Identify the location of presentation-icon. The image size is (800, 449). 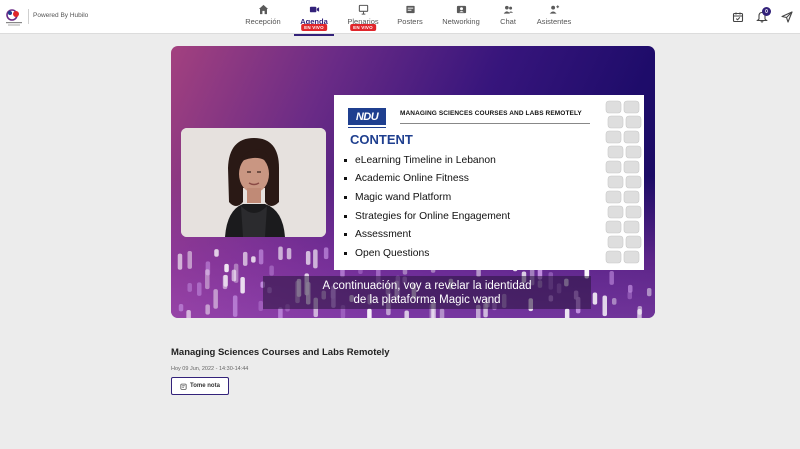
(363, 9).